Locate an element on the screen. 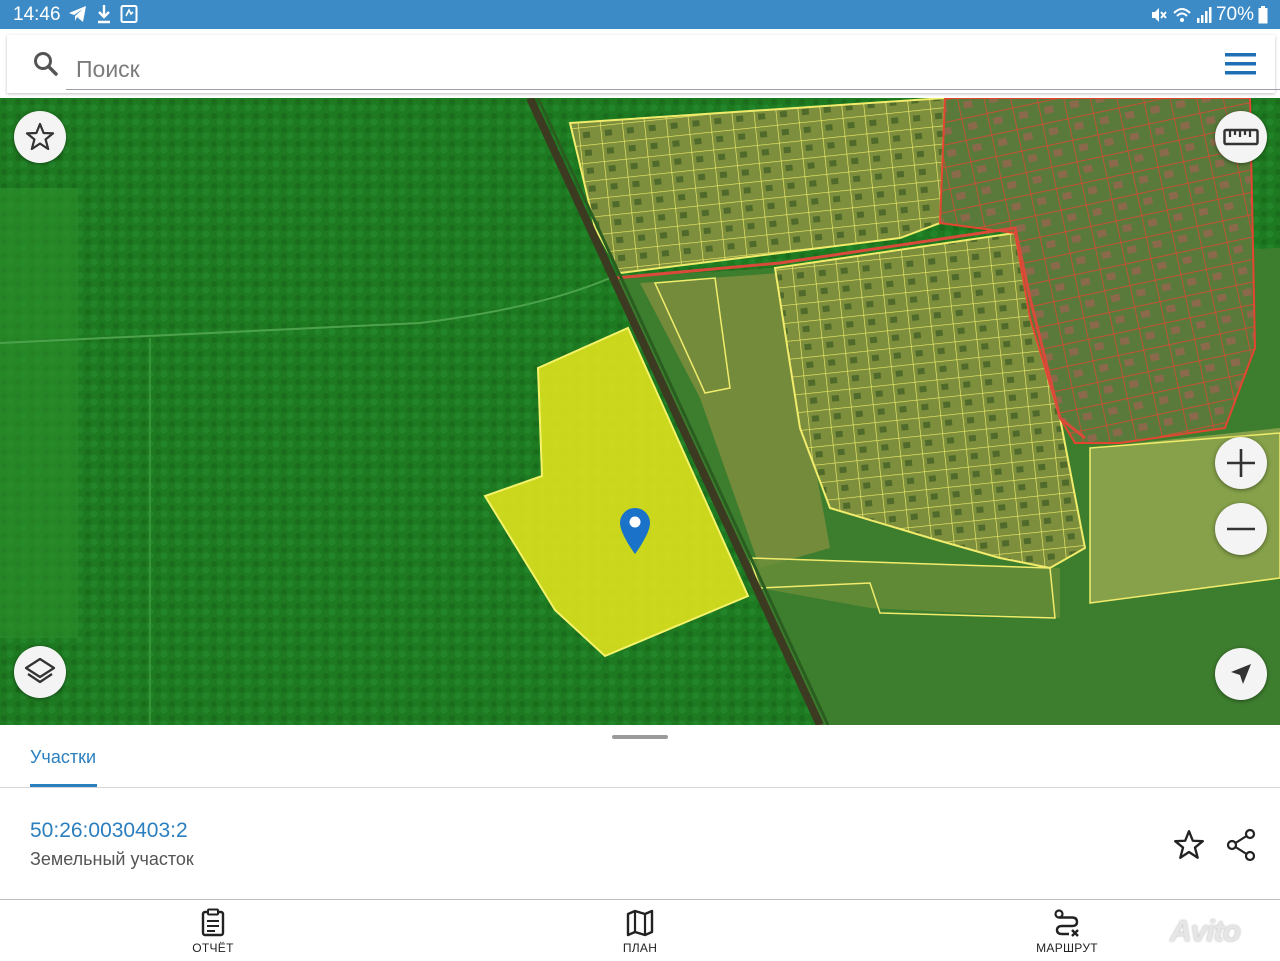 This screenshot has width=1280, height=961. map-icon is located at coordinates (640, 923).